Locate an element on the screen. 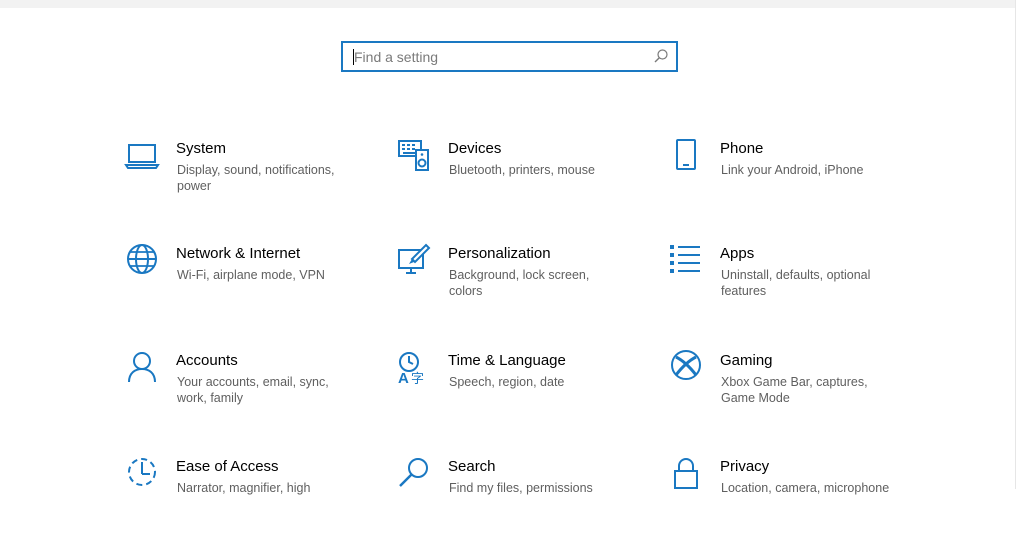  globe-icon is located at coordinates (142, 259).